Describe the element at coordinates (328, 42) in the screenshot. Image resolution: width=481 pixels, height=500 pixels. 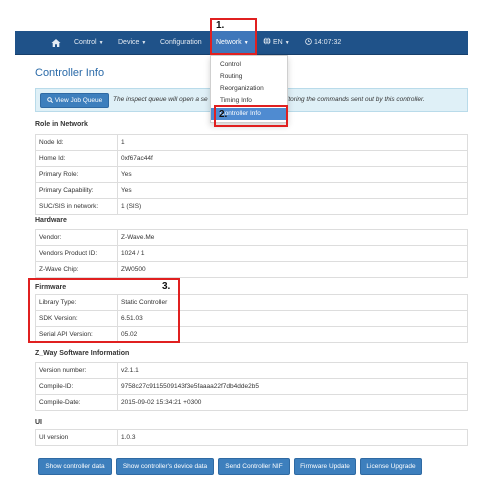
I see `clock-time: 14:07:32` at that location.